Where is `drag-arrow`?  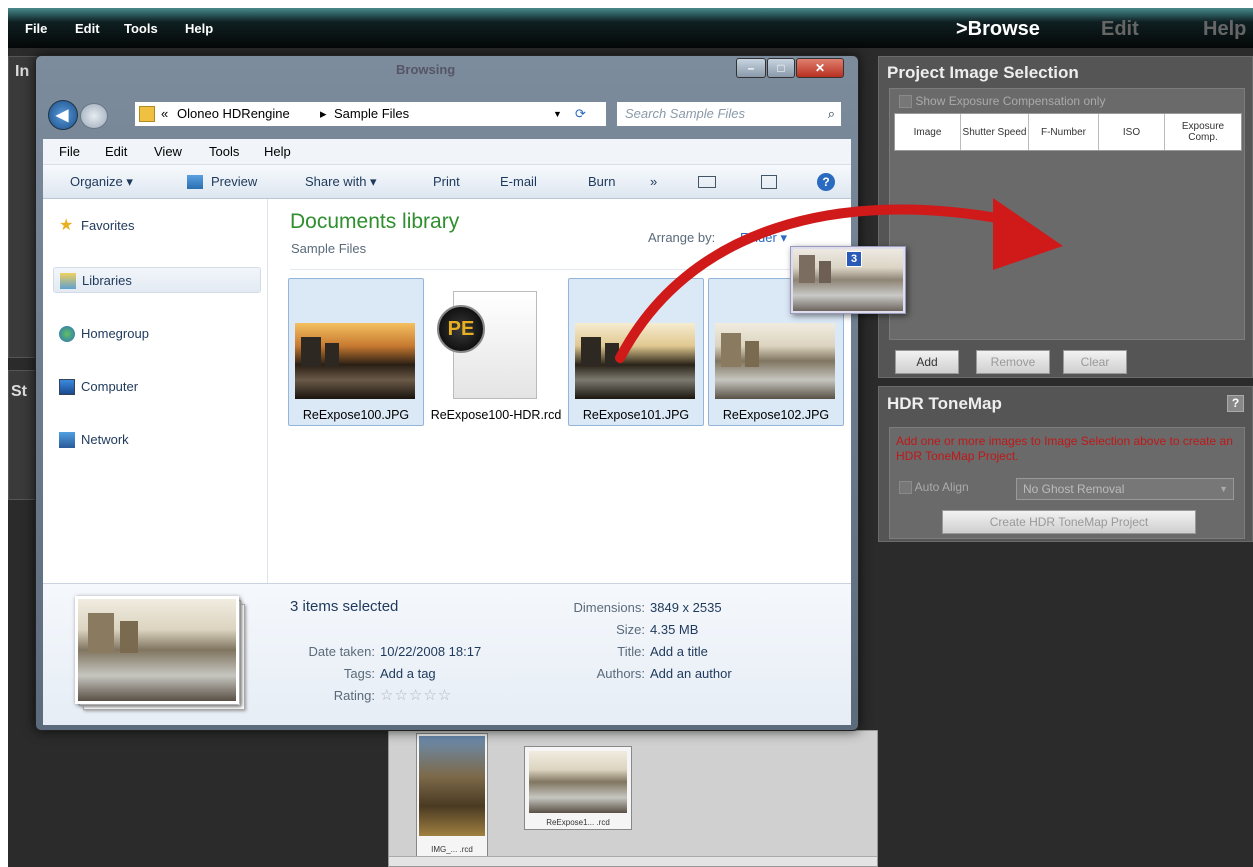
drag-arrow is located at coordinates (839, 280).